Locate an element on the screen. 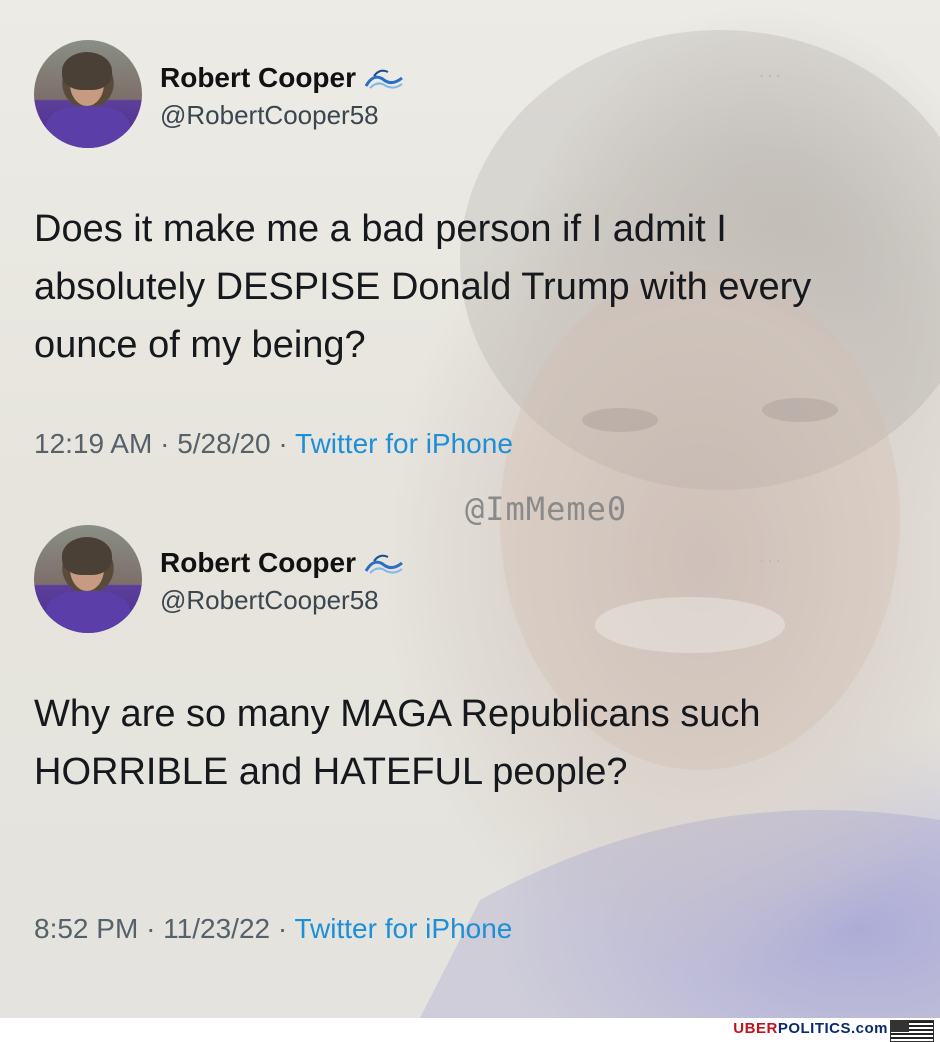  brand-blue-text: POLITICS.com is located at coordinates (832, 1028).